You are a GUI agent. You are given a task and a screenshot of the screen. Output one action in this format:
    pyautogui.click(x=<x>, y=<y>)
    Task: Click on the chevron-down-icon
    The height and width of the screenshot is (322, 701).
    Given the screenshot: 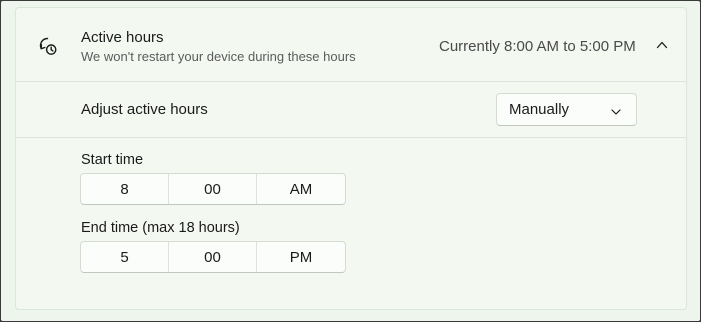 What is the action you would take?
    pyautogui.click(x=616, y=111)
    